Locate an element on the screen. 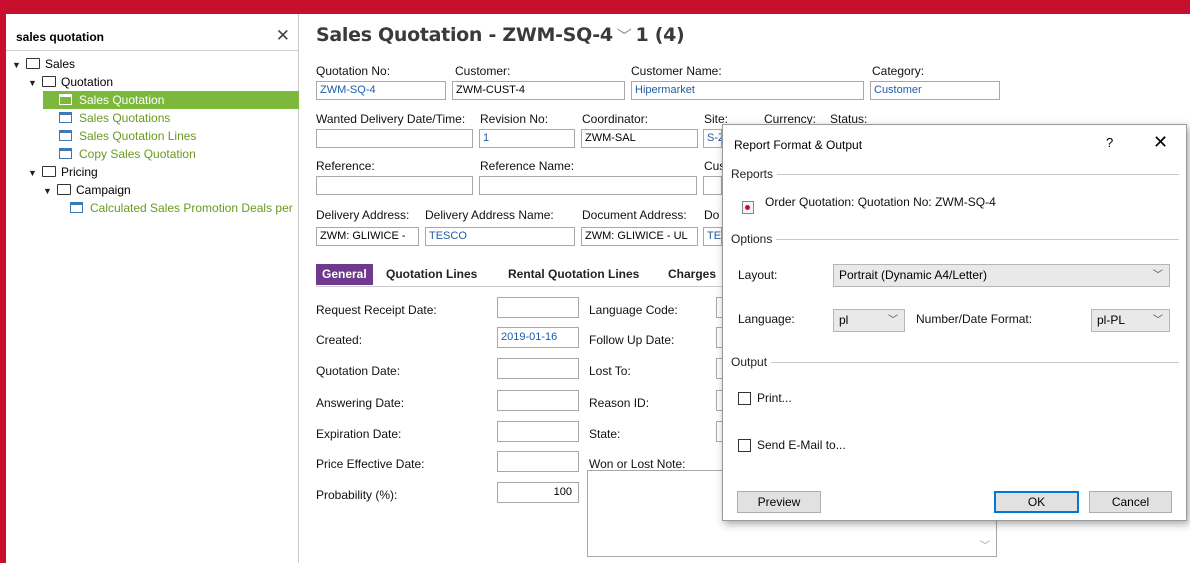 Image resolution: width=1190 pixels, height=563 pixels. window-frame-top is located at coordinates (595, 7).